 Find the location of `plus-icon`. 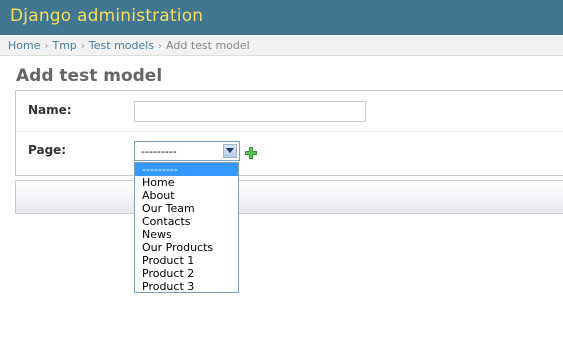

plus-icon is located at coordinates (251, 151).